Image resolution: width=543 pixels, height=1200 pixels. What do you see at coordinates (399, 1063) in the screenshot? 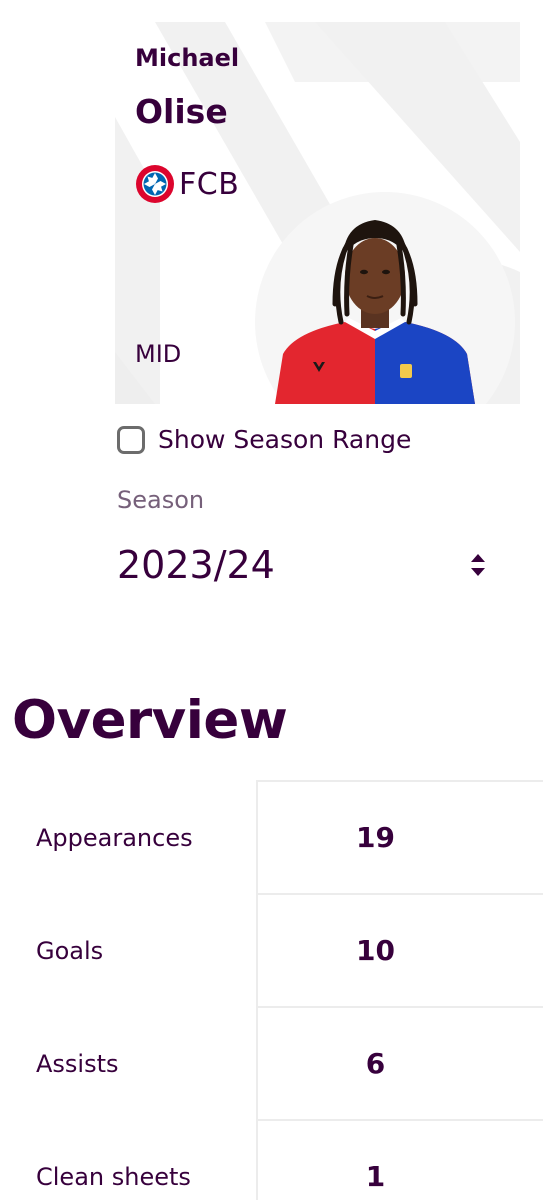
I see `stat-value: 6` at bounding box center [399, 1063].